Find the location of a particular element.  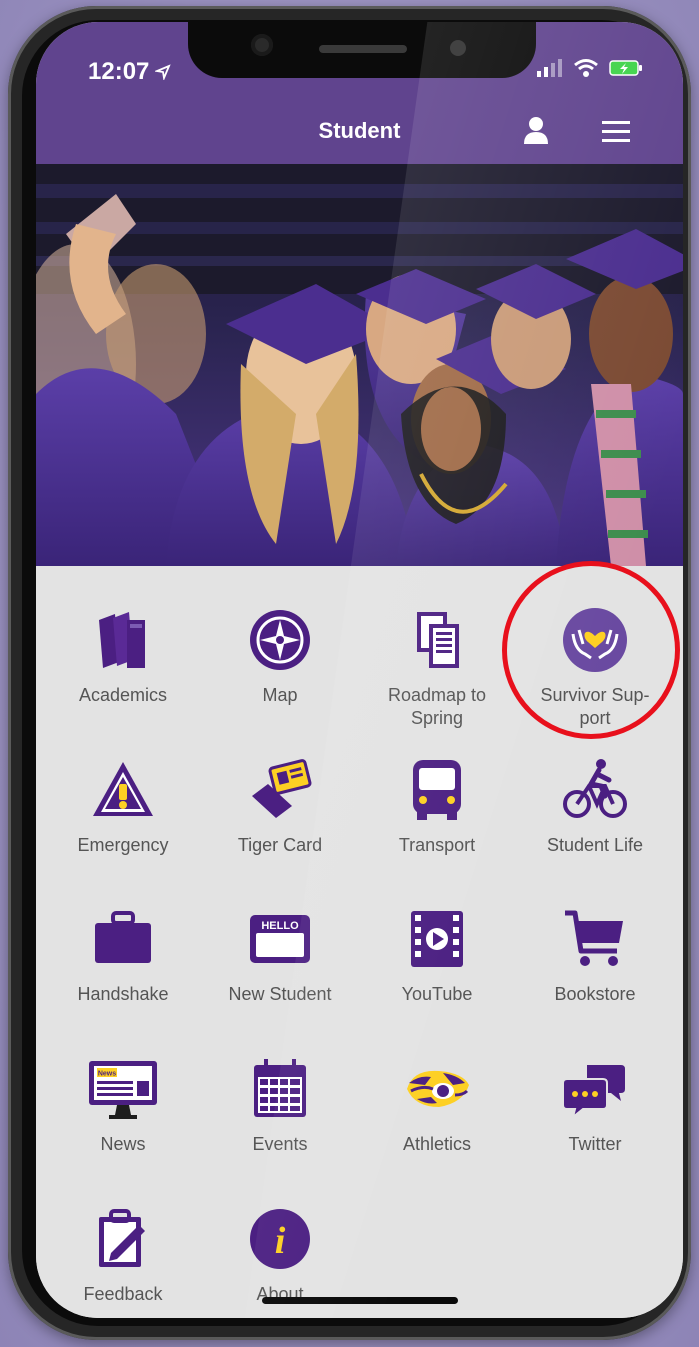

tiger-eye-icon is located at coordinates (438, 1088).